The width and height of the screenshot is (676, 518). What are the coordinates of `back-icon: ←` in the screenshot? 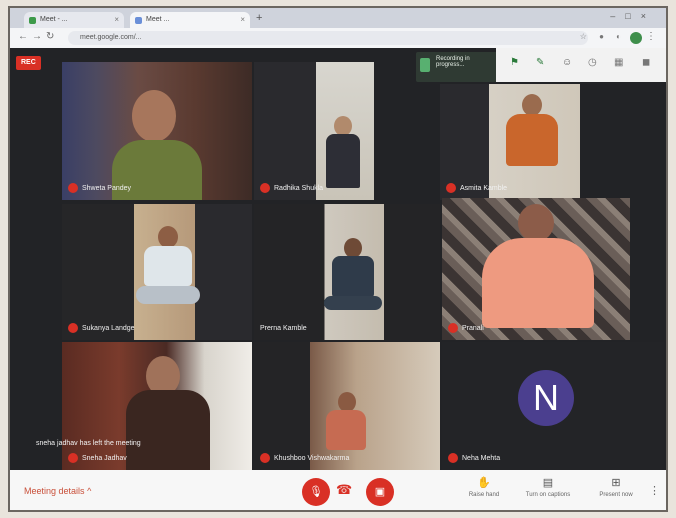 It's located at (23, 36).